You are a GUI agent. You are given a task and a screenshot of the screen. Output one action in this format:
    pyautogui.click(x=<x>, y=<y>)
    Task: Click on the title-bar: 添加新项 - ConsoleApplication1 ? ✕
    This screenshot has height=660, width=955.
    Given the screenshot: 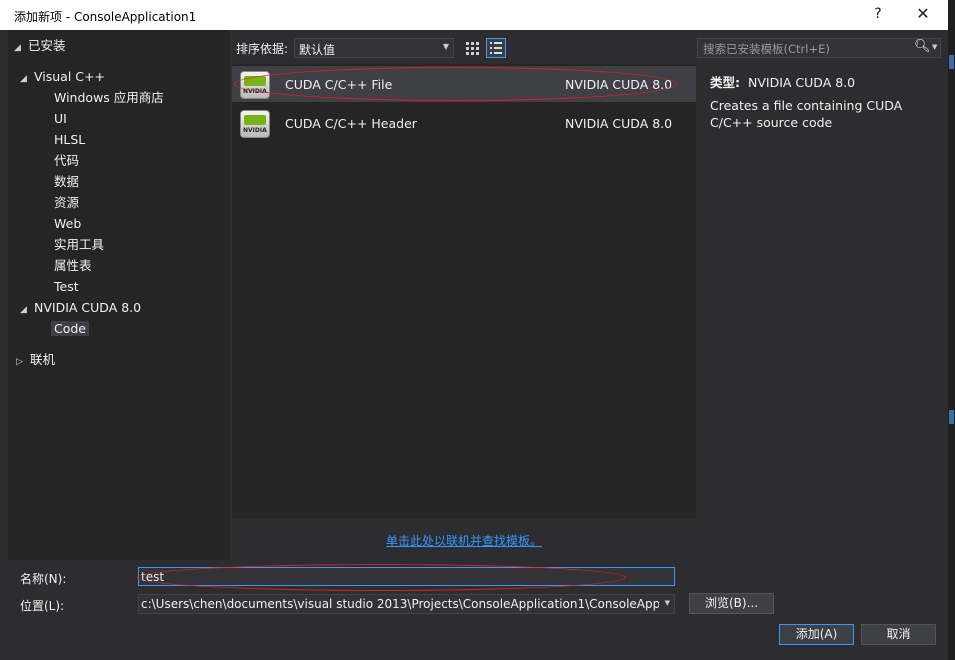 What is the action you would take?
    pyautogui.click(x=474, y=15)
    